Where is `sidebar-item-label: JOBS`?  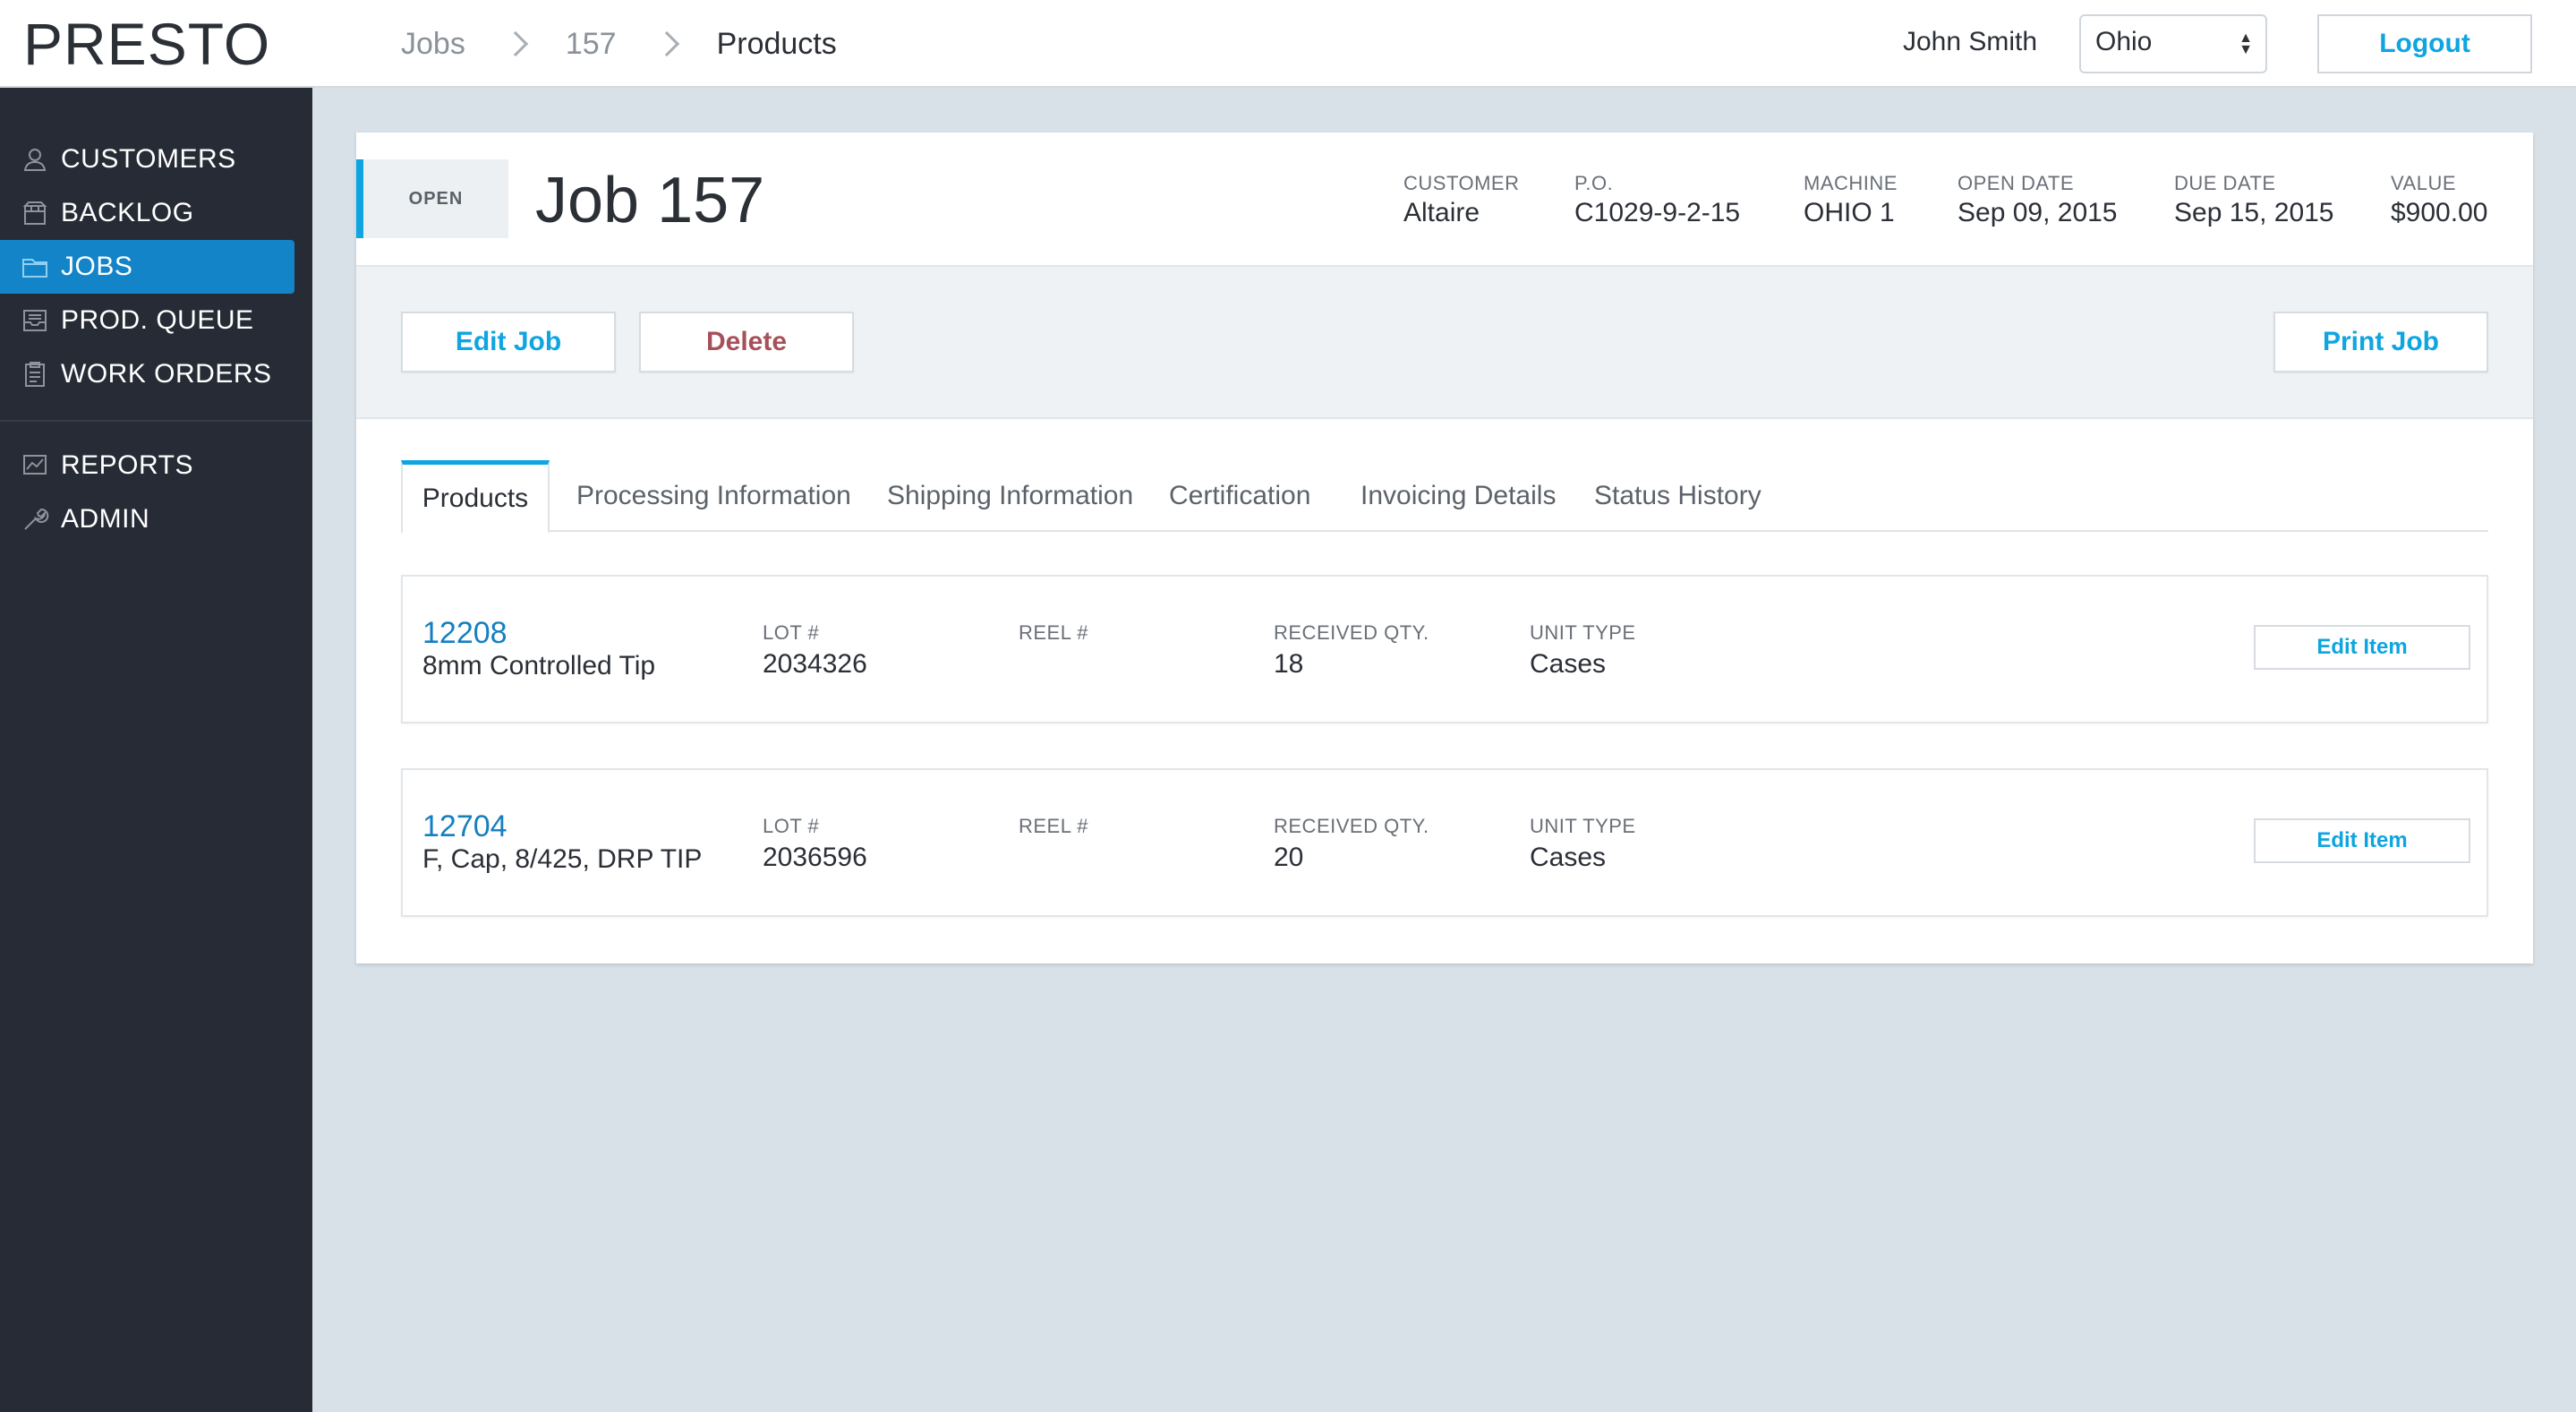
sidebar-item-label: JOBS is located at coordinates (97, 266).